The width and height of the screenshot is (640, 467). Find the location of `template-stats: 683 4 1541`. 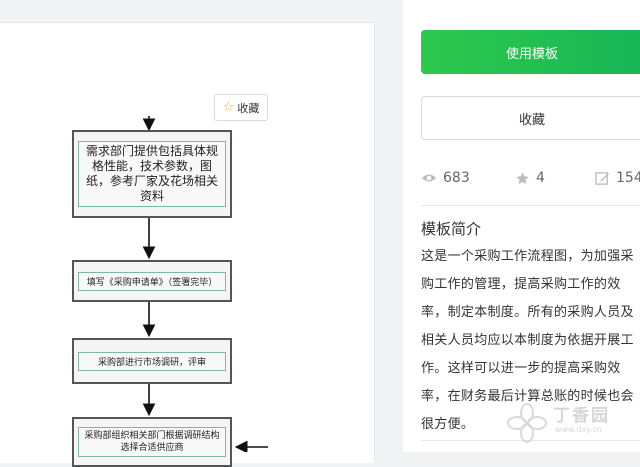

template-stats: 683 4 1541 is located at coordinates (530, 180).